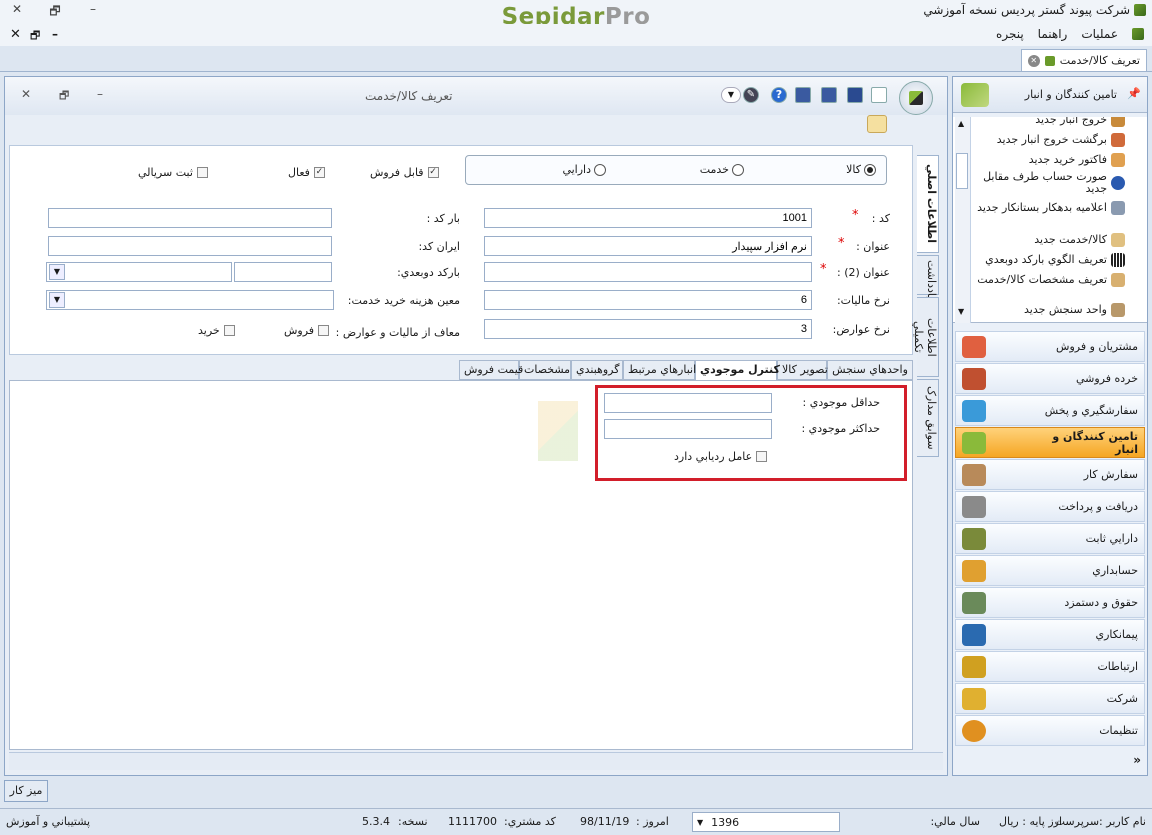 This screenshot has height=835, width=1152. I want to click on tab-related-warehouses: انبارهاي مرتبط, so click(659, 370).